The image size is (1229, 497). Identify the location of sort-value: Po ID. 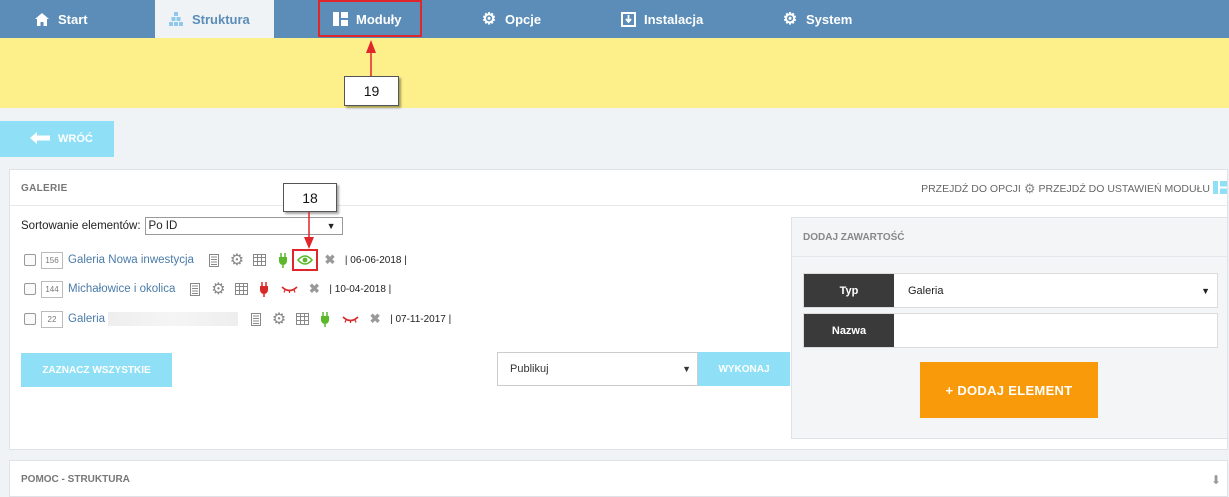
(163, 226).